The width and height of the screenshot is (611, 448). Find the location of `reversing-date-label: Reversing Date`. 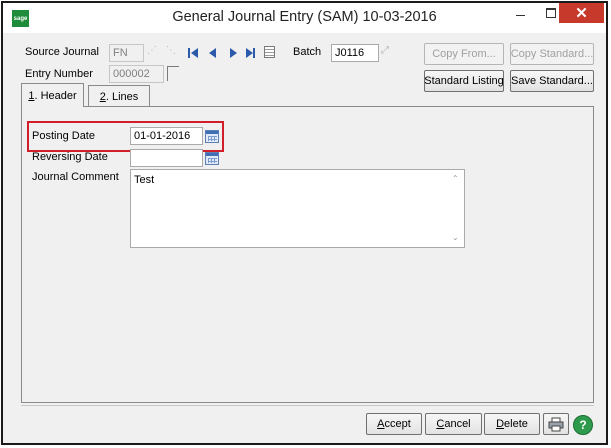

reversing-date-label: Reversing Date is located at coordinates (70, 157).